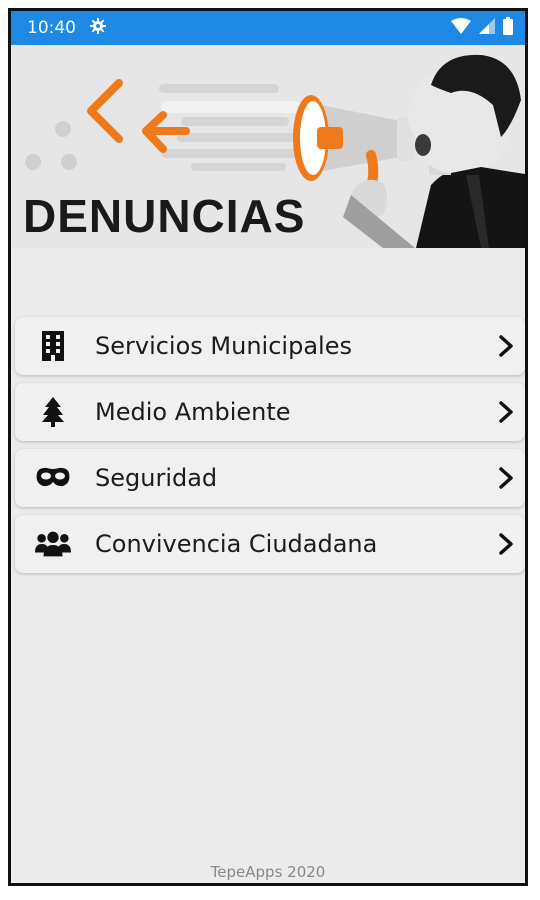 This screenshot has height=900, width=540. What do you see at coordinates (53, 544) in the screenshot?
I see `users-icon` at bounding box center [53, 544].